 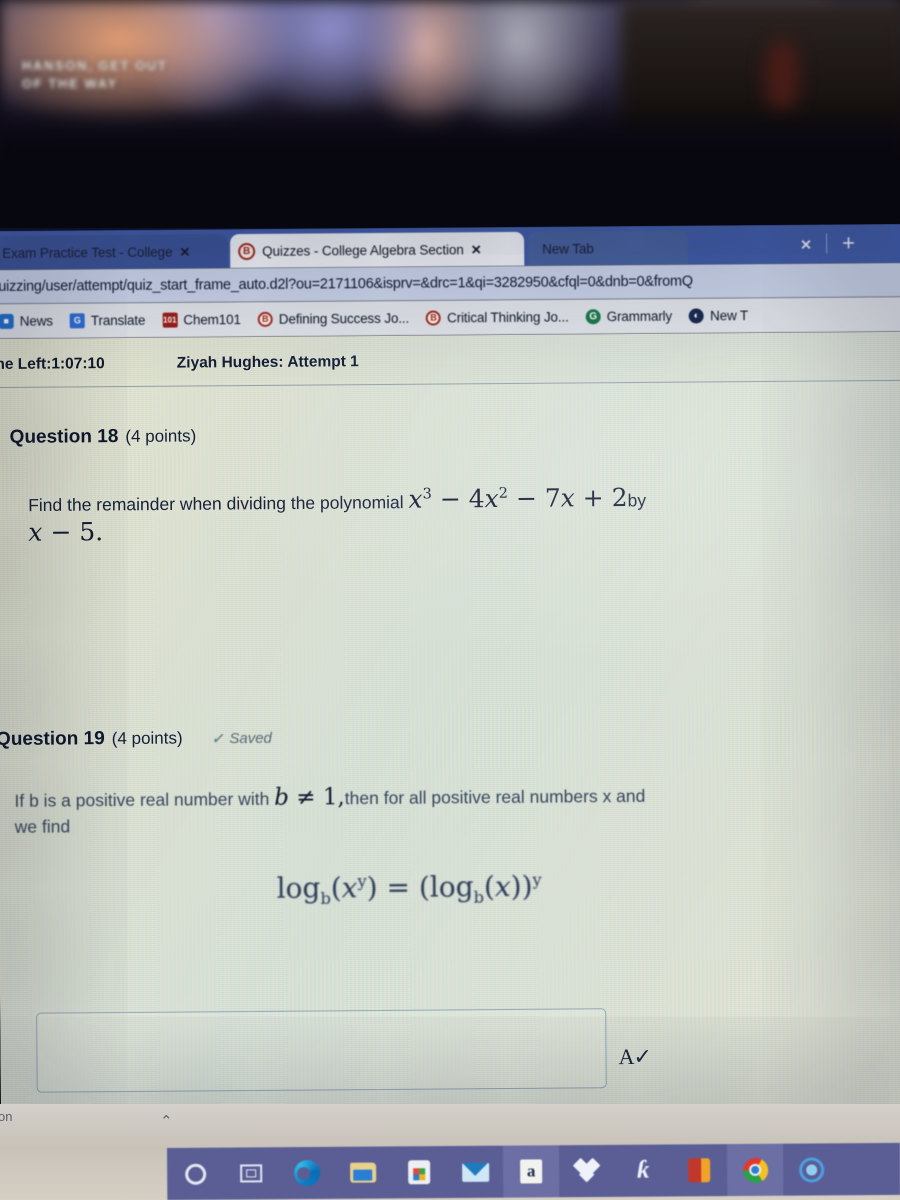 I want to click on desktop-sheen, so click(x=450, y=1126).